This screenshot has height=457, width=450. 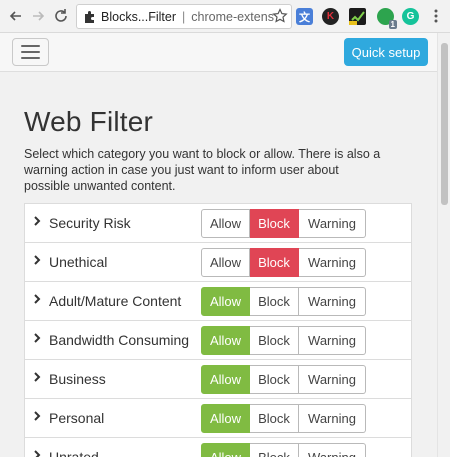 I want to click on page-title: Web Filter, so click(x=89, y=121).